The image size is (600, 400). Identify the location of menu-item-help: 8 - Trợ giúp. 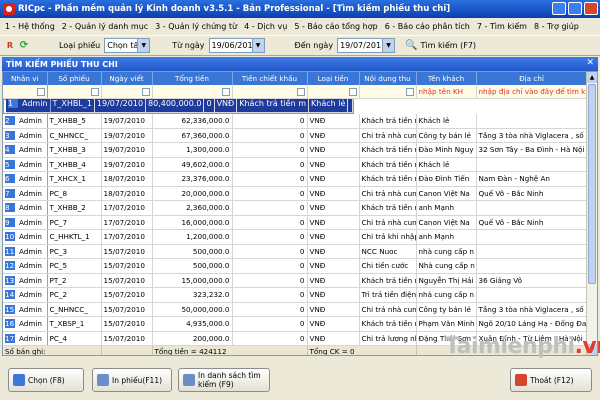
(556, 26).